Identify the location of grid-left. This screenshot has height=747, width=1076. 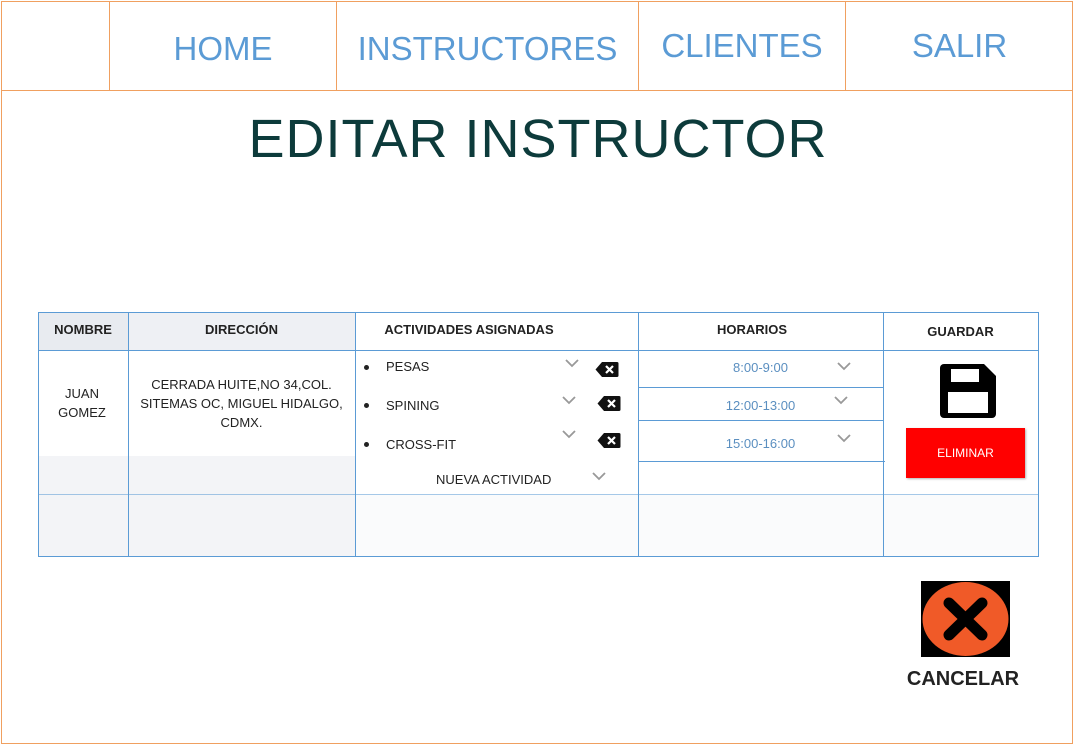
(38, 434).